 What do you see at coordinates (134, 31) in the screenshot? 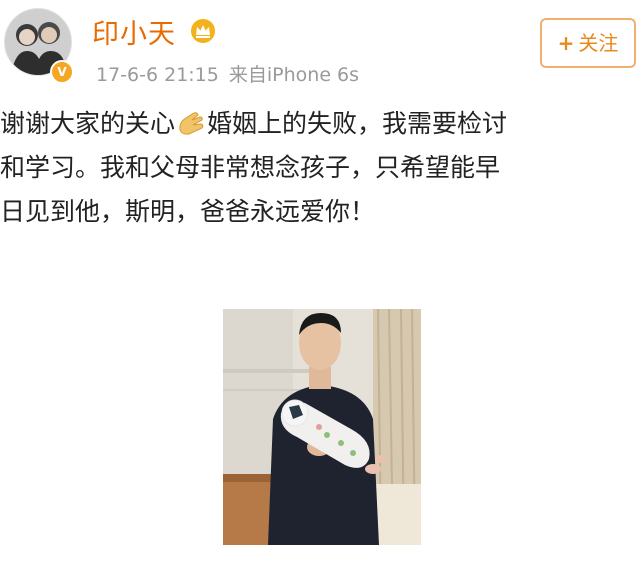
I see `author-name: 印小天` at bounding box center [134, 31].